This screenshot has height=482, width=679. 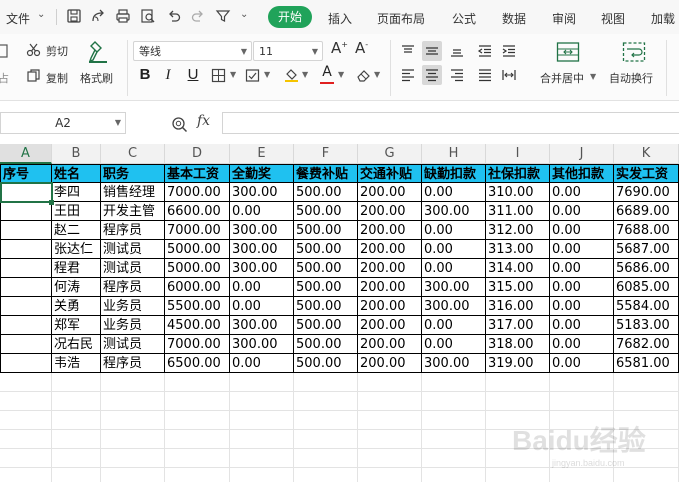 What do you see at coordinates (18, 18) in the screenshot?
I see `file-menu: 文件` at bounding box center [18, 18].